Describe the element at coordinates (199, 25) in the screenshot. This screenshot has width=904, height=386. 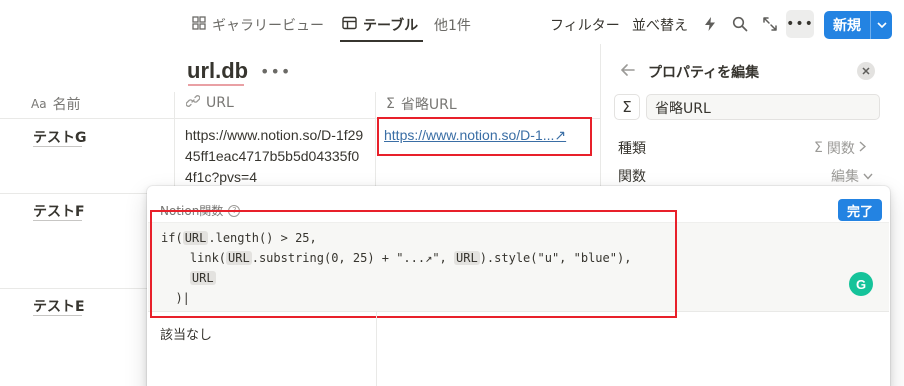
I see `gallery-icon` at that location.